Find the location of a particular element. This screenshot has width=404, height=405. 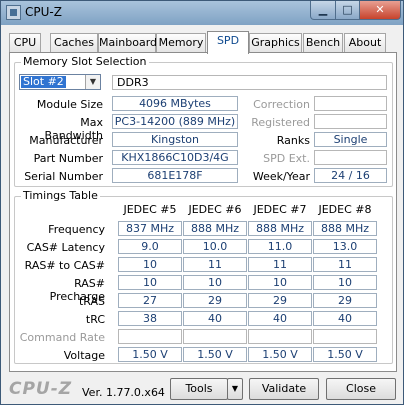

close-window-button: ✕ is located at coordinates (380, 10).